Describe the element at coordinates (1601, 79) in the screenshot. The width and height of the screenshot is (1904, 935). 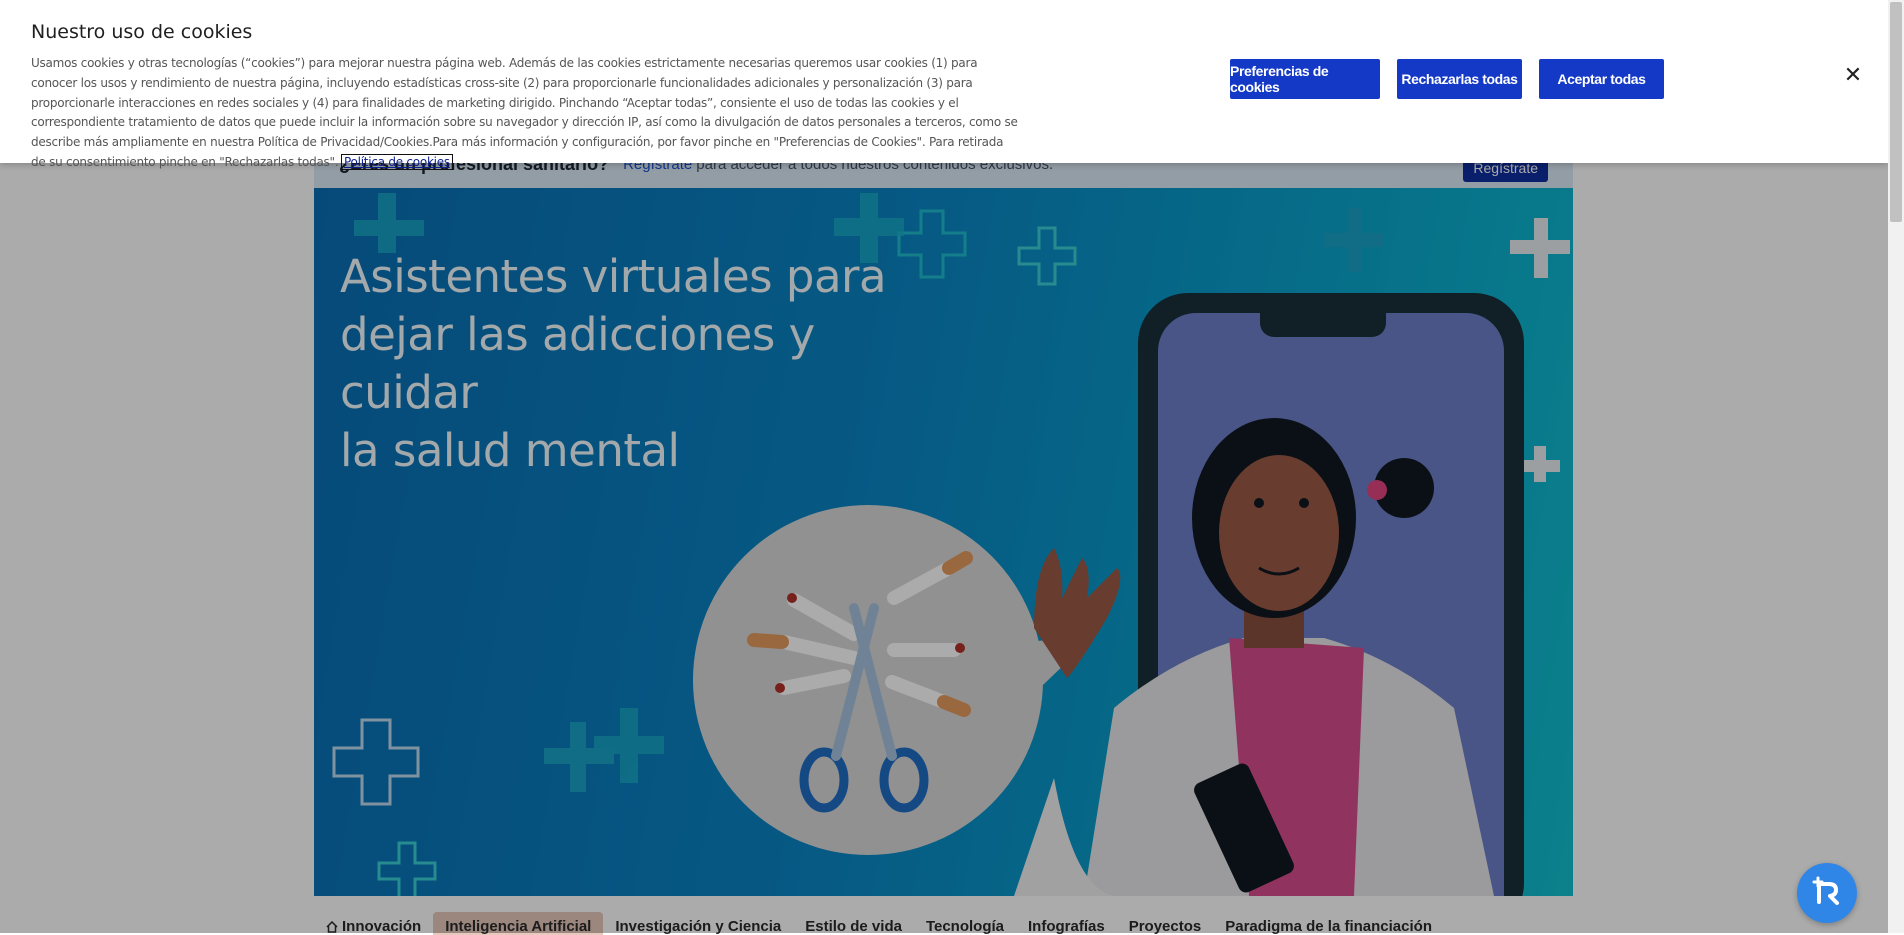
I see `accept-all-button: Aceptar todas` at that location.